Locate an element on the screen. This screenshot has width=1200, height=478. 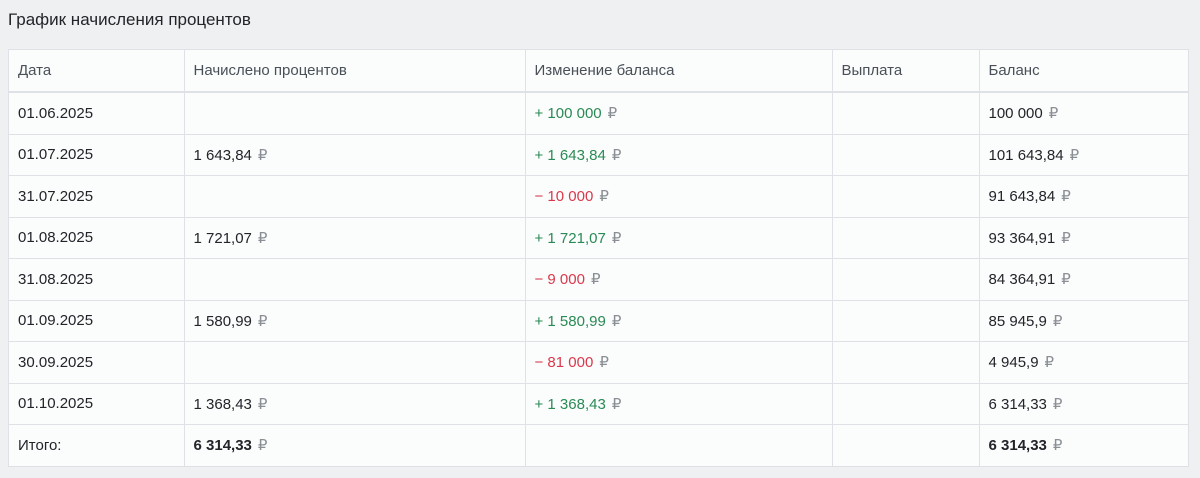
cell-balance-change: − 81 000 ₽ is located at coordinates (679, 362).